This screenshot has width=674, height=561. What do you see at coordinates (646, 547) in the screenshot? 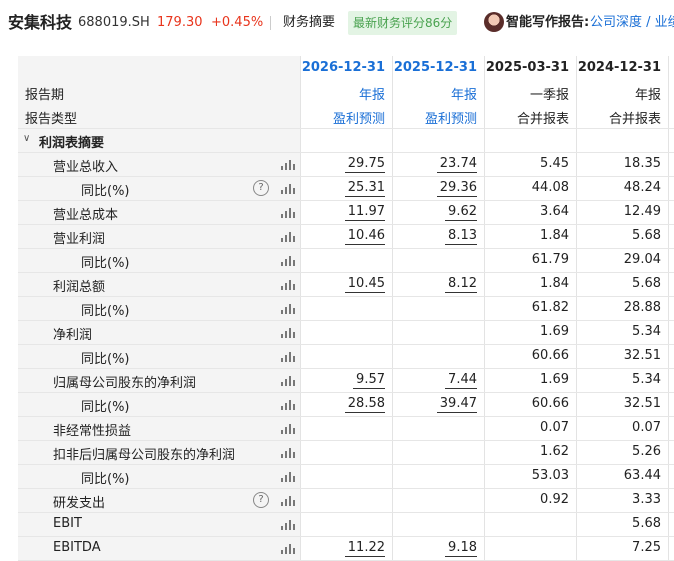
I see `table-cell: 7.25` at bounding box center [646, 547].